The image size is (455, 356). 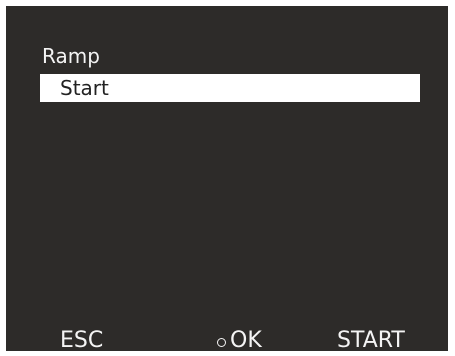 What do you see at coordinates (246, 340) in the screenshot?
I see `ok-label: OK` at bounding box center [246, 340].